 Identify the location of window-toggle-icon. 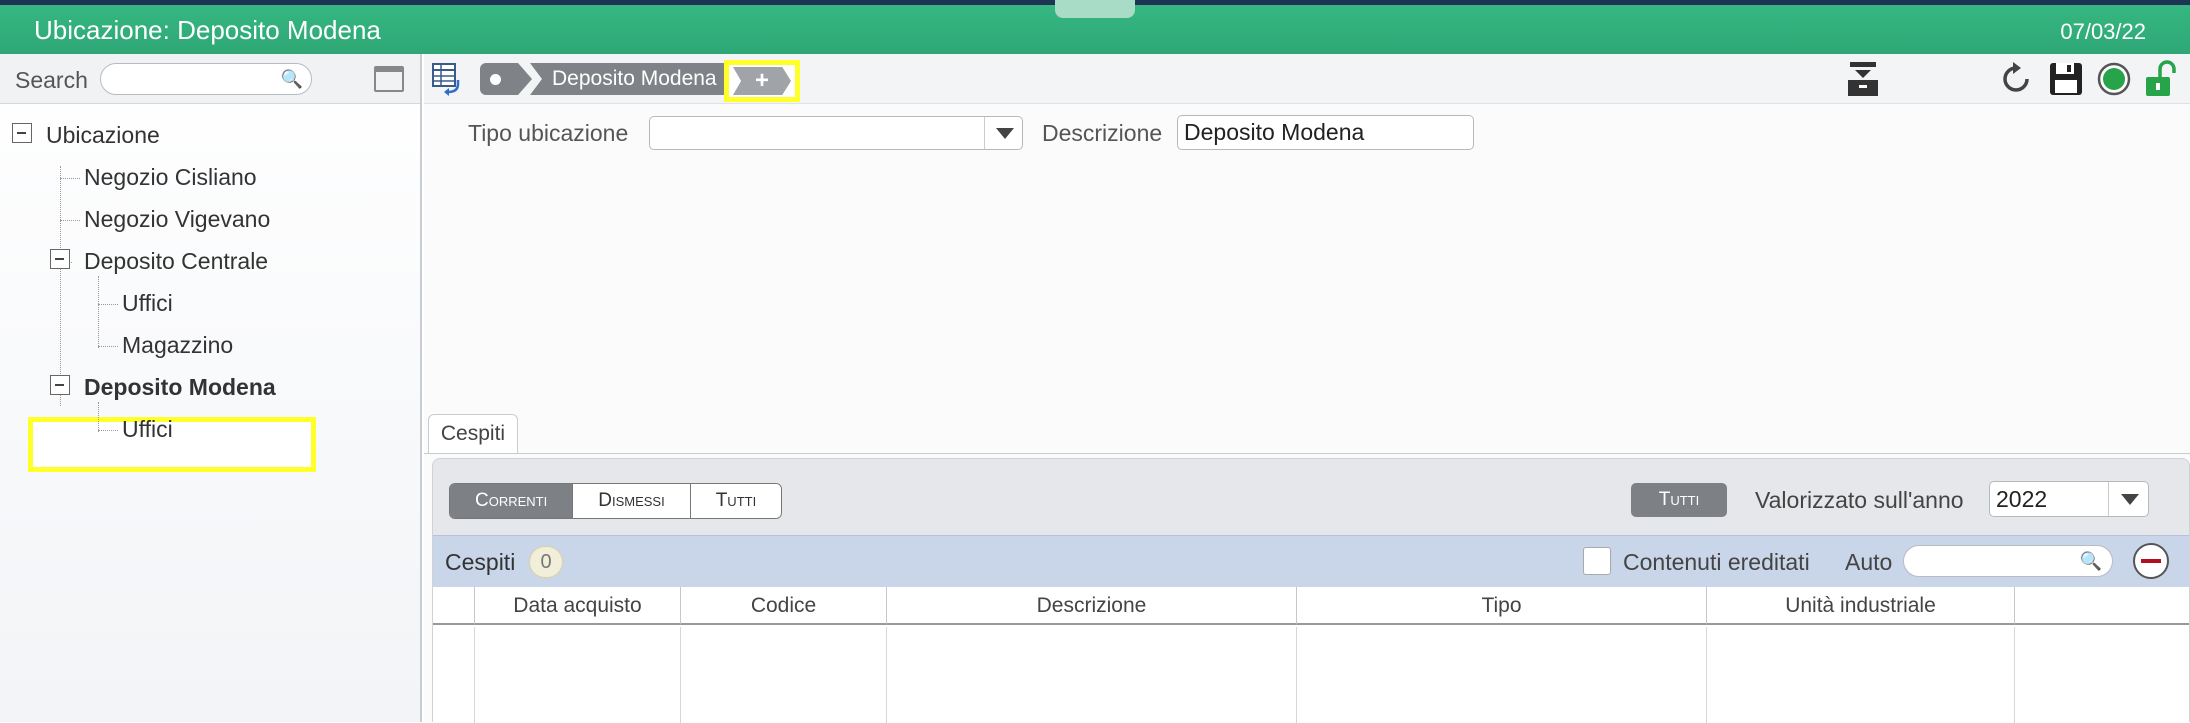
(389, 79).